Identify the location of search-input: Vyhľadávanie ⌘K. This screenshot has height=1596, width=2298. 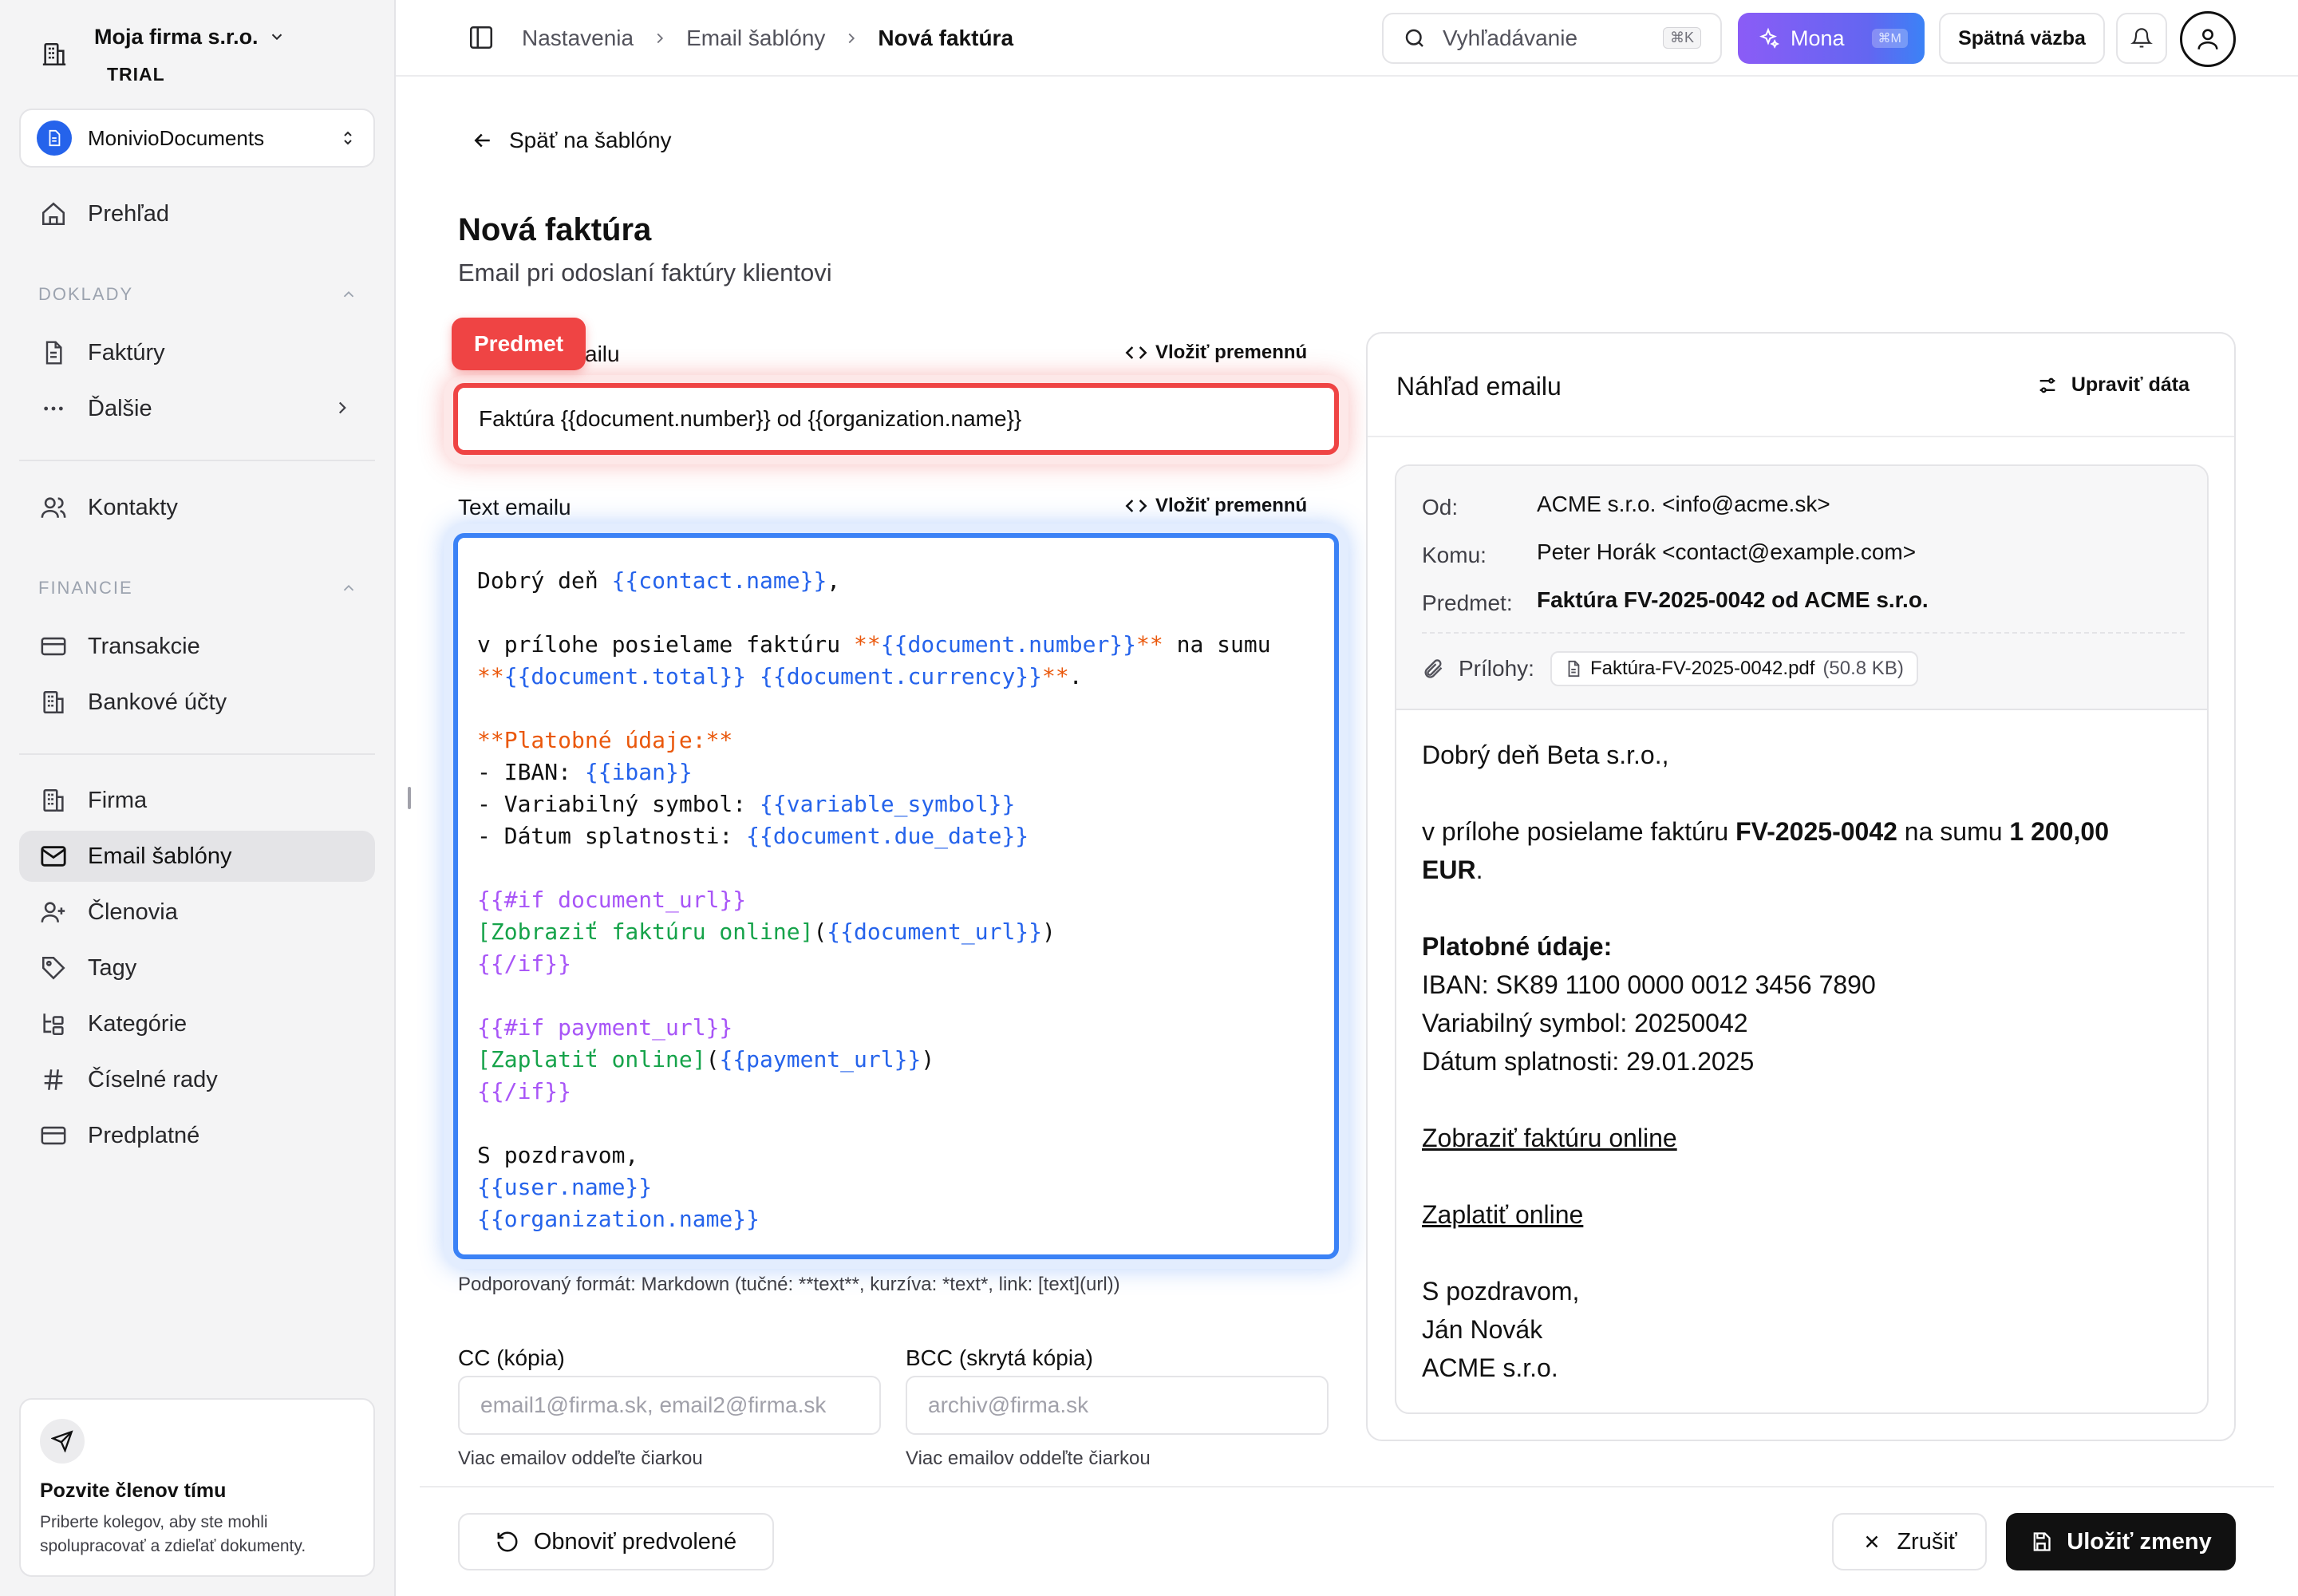
(1552, 38).